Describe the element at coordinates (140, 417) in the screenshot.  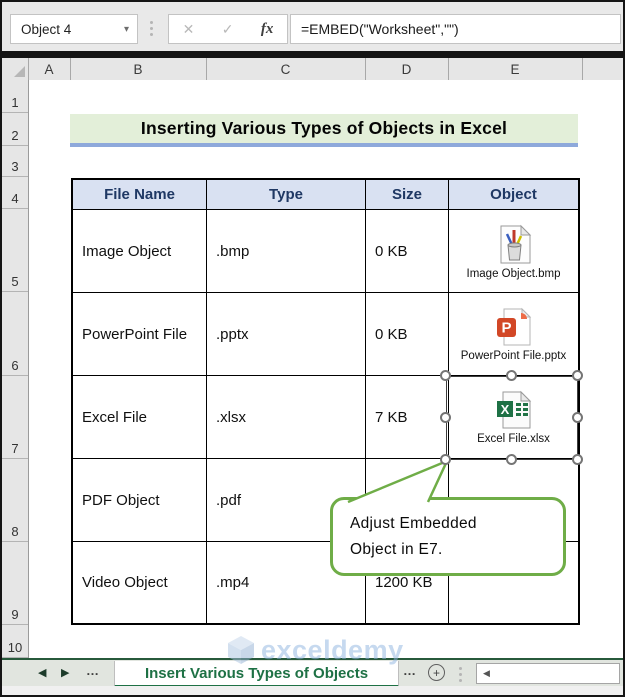
I see `cell-file-name: Excel File` at that location.